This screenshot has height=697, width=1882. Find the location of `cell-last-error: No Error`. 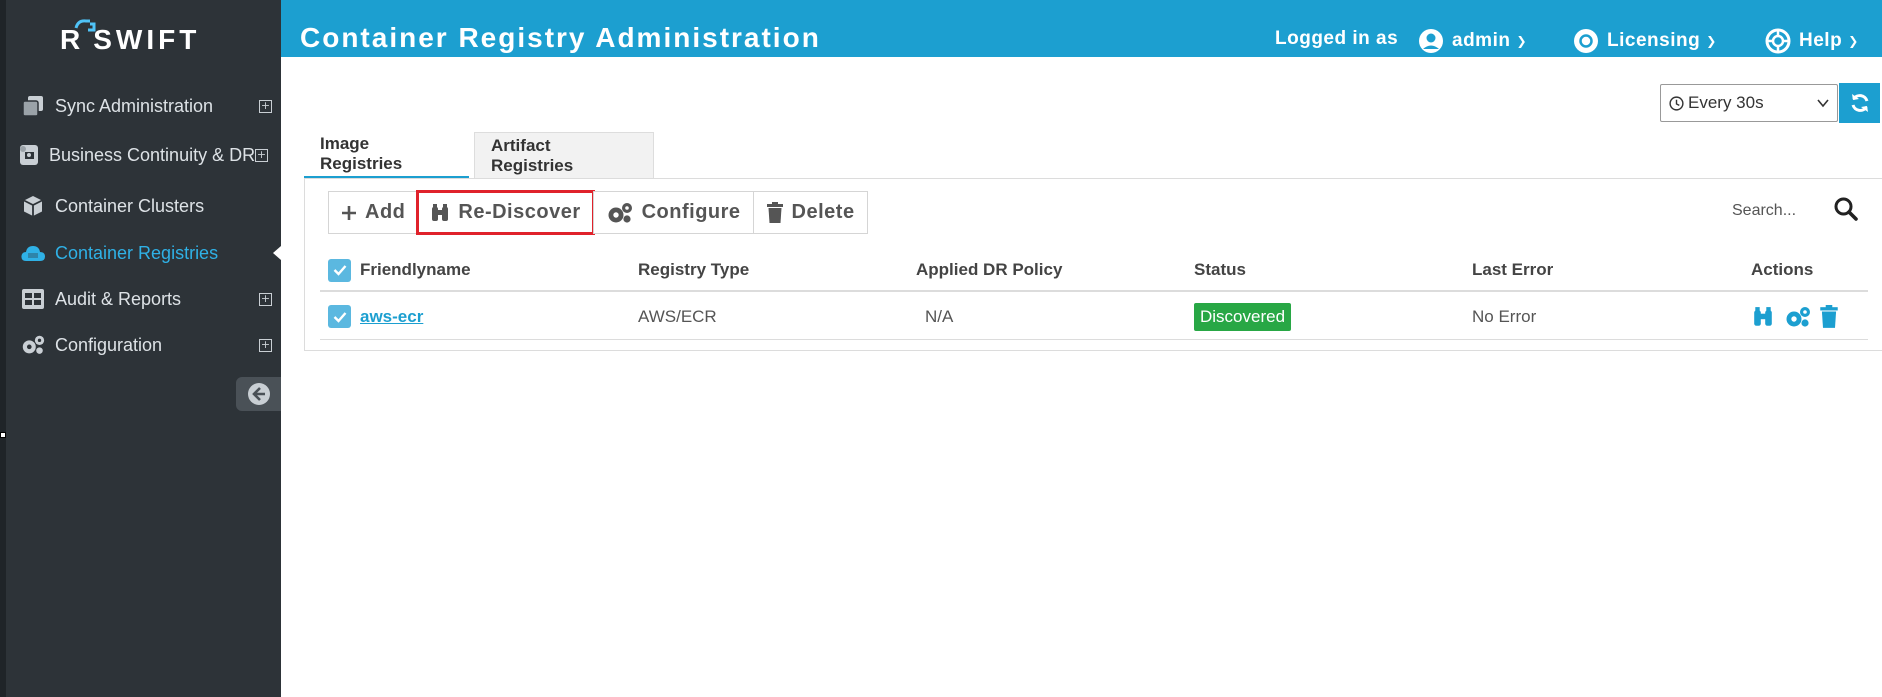

cell-last-error: No Error is located at coordinates (1504, 316).